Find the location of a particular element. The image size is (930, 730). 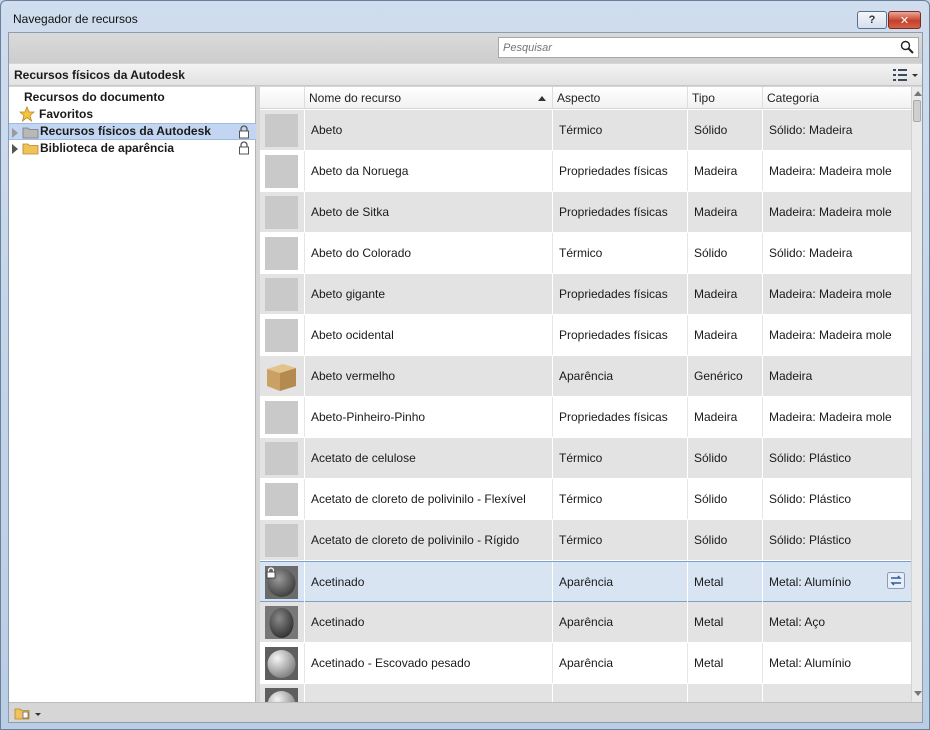

asset-name-cell is located at coordinates (428, 693).